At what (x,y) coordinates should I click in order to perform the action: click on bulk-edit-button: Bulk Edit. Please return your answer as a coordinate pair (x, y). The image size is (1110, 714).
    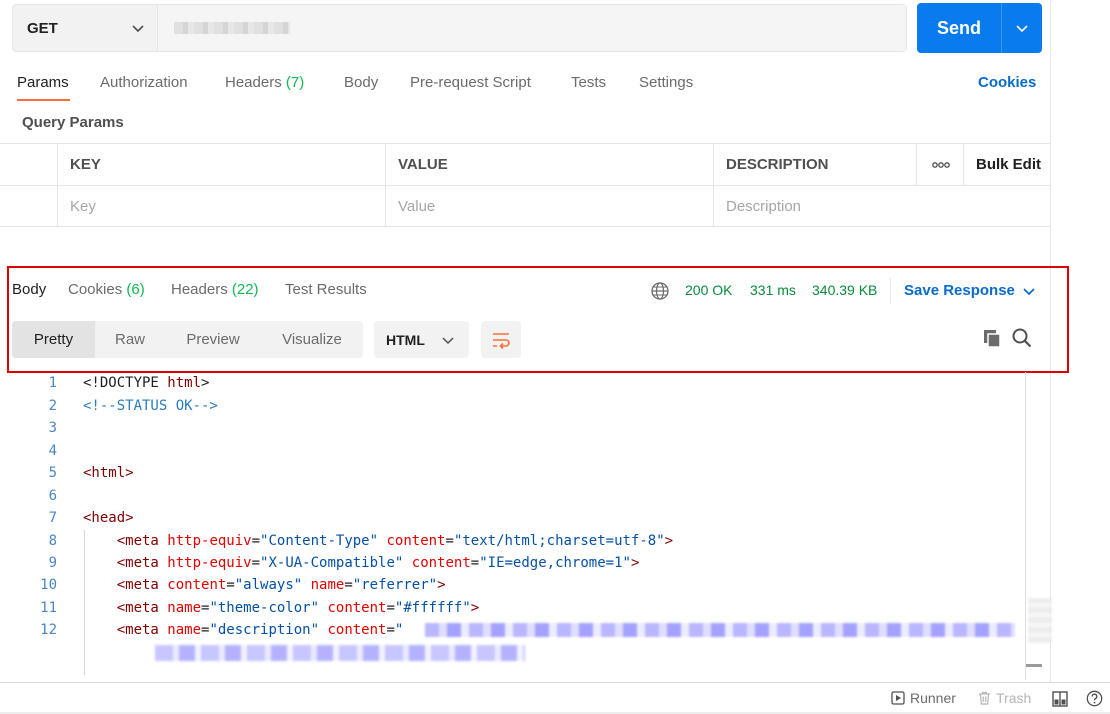
    Looking at the image, I should click on (1007, 164).